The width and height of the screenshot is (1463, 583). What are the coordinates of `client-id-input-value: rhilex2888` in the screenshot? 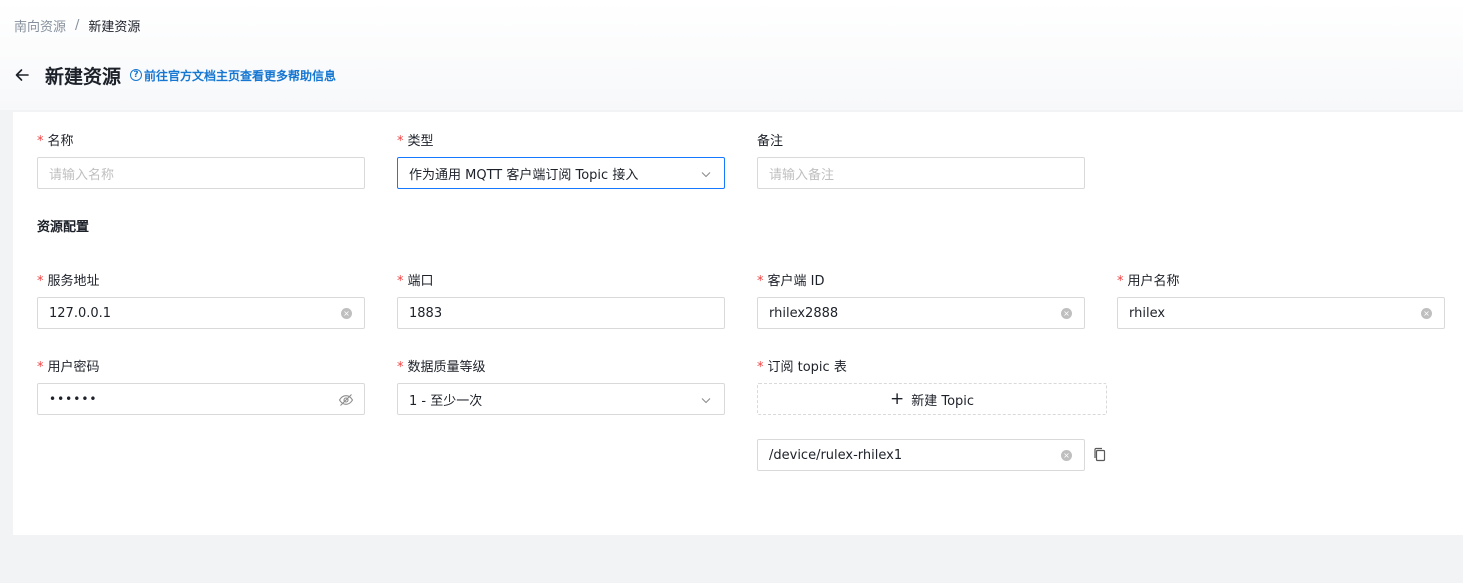 It's located at (804, 313).